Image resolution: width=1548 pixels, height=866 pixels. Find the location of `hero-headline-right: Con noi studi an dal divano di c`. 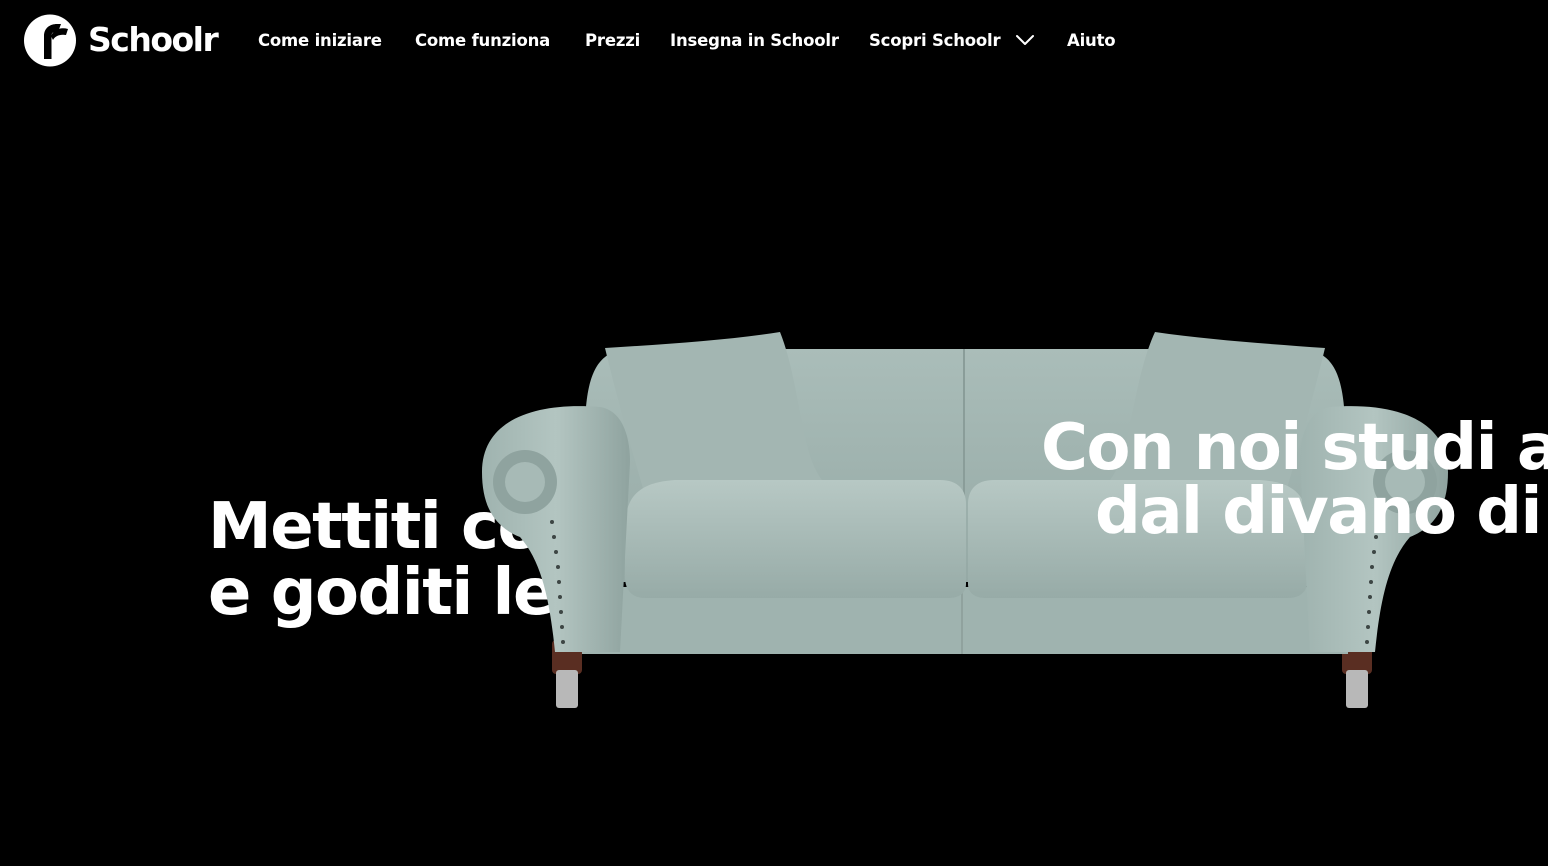

hero-headline-right: Con noi studi an dal divano di c is located at coordinates (1294, 480).